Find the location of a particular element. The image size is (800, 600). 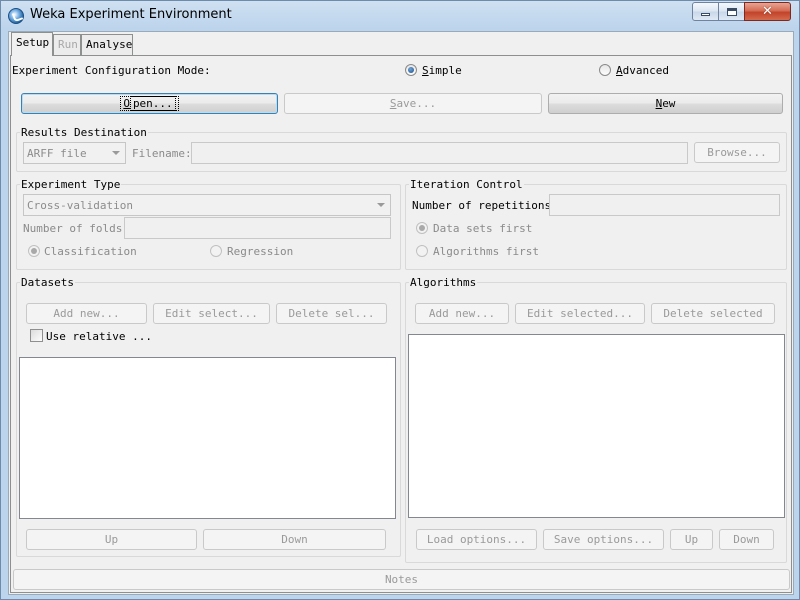

simple-mode-label: Simple is located at coordinates (442, 70).